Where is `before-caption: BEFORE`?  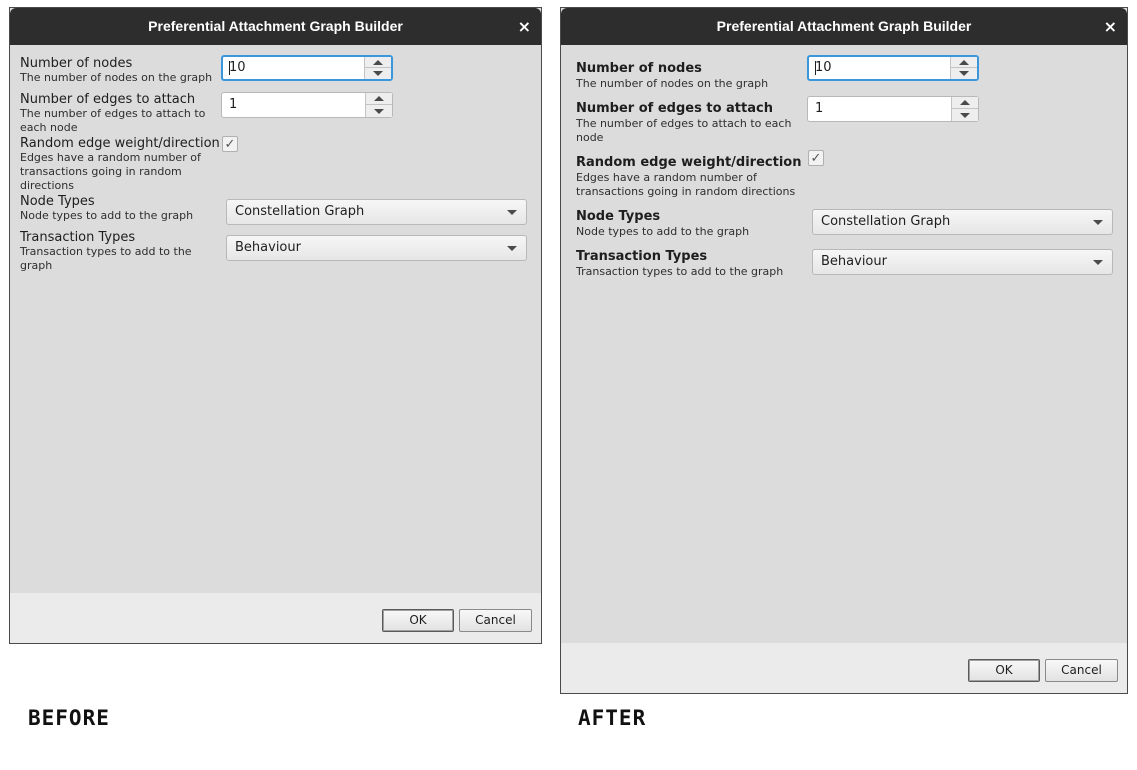 before-caption: BEFORE is located at coordinates (69, 718).